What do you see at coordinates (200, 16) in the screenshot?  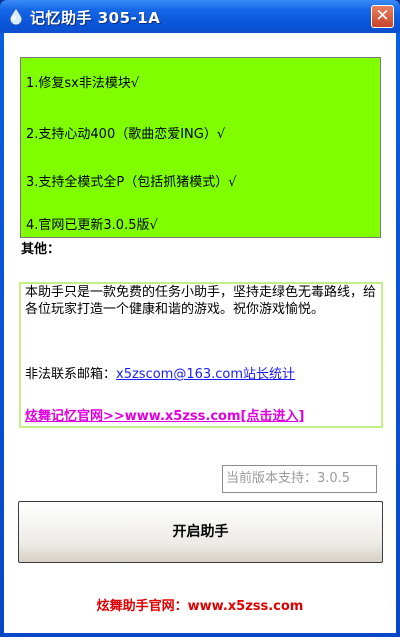 I see `title-bar: 记忆助手 305-1A ✕` at bounding box center [200, 16].